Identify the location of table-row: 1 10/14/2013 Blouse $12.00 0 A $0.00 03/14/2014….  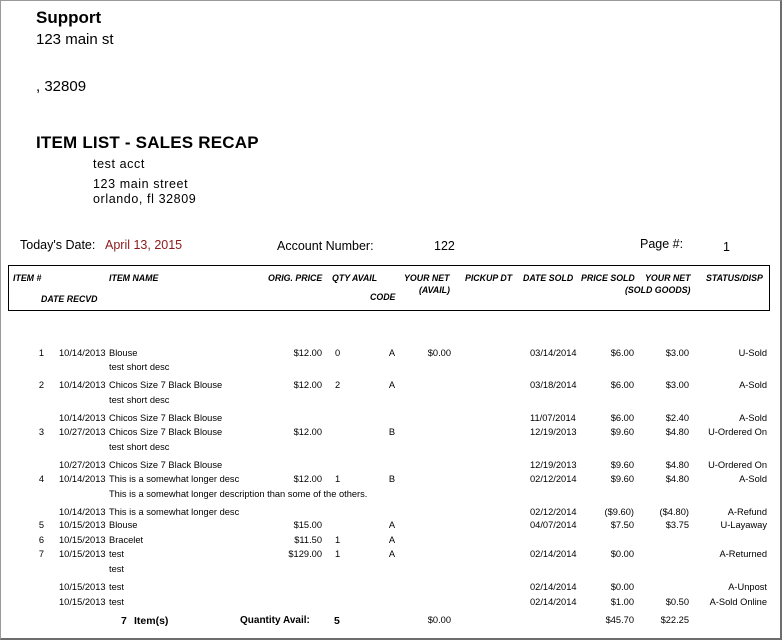
(392, 354).